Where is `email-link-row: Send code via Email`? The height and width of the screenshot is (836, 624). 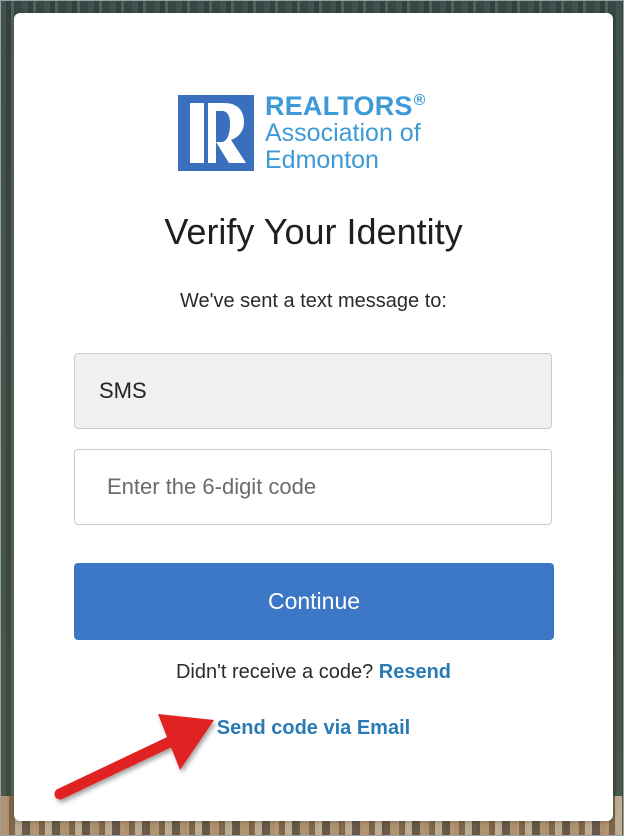 email-link-row: Send code via Email is located at coordinates (313, 728).